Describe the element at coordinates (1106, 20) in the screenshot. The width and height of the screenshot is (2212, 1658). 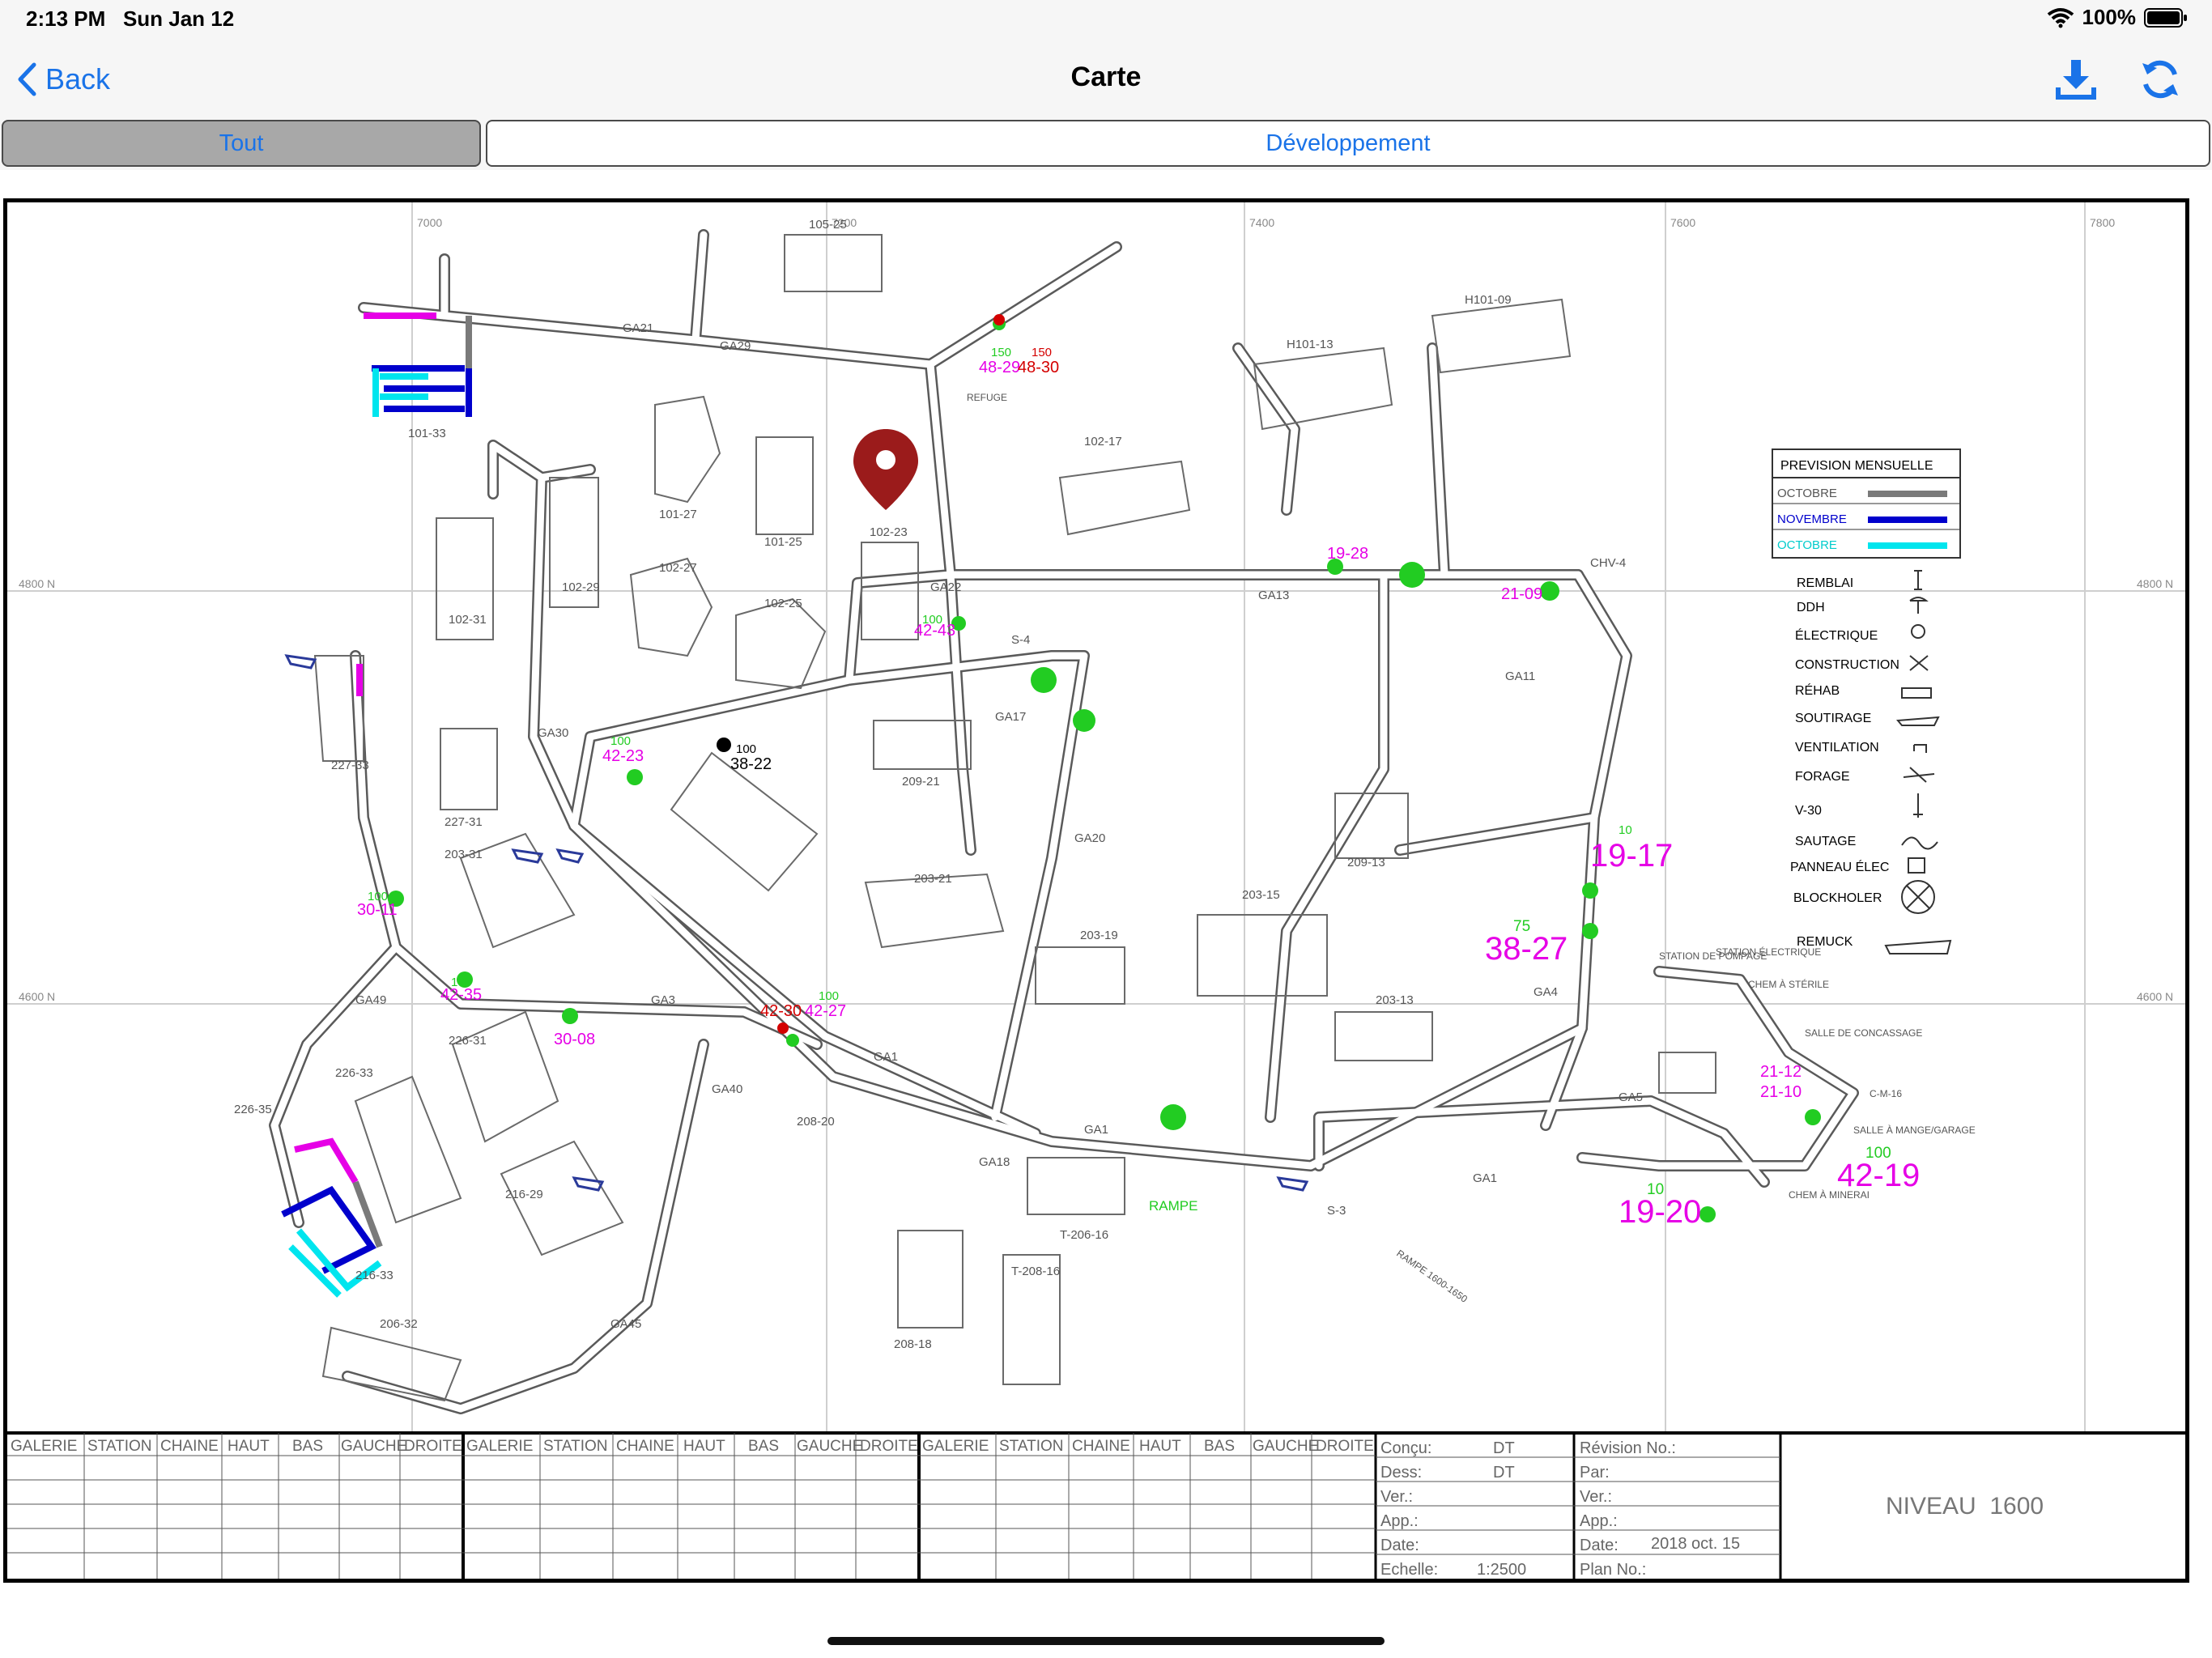
I see `status-bar: 2:13 PM Sun Jan 12 100%` at that location.